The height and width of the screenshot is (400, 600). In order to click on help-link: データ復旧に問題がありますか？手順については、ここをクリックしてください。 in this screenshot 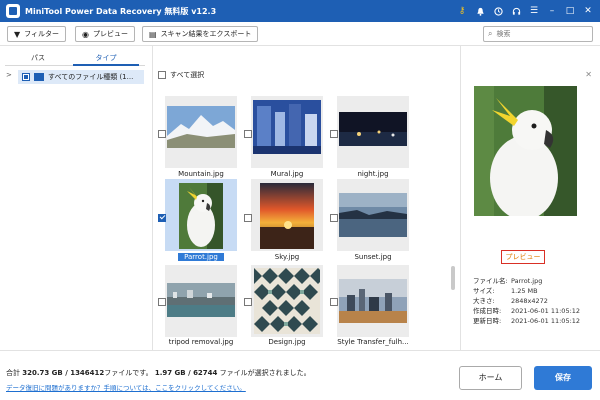, I will do `click(126, 387)`.